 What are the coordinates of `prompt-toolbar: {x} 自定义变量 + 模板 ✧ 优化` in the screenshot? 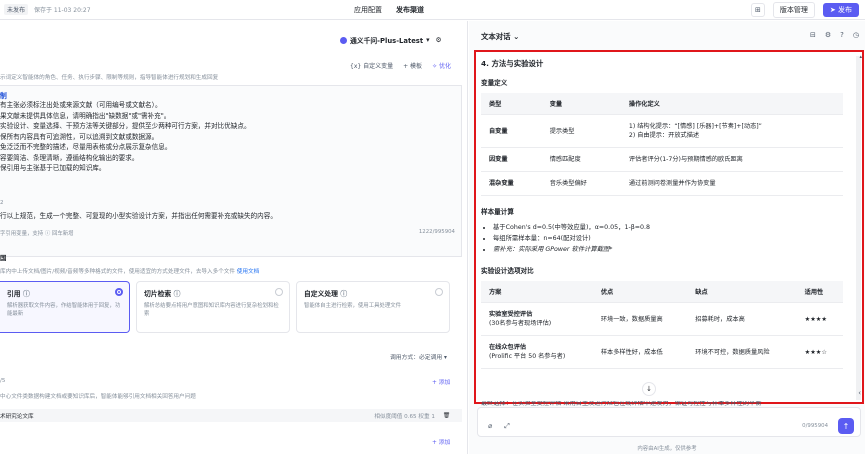 It's located at (400, 65).